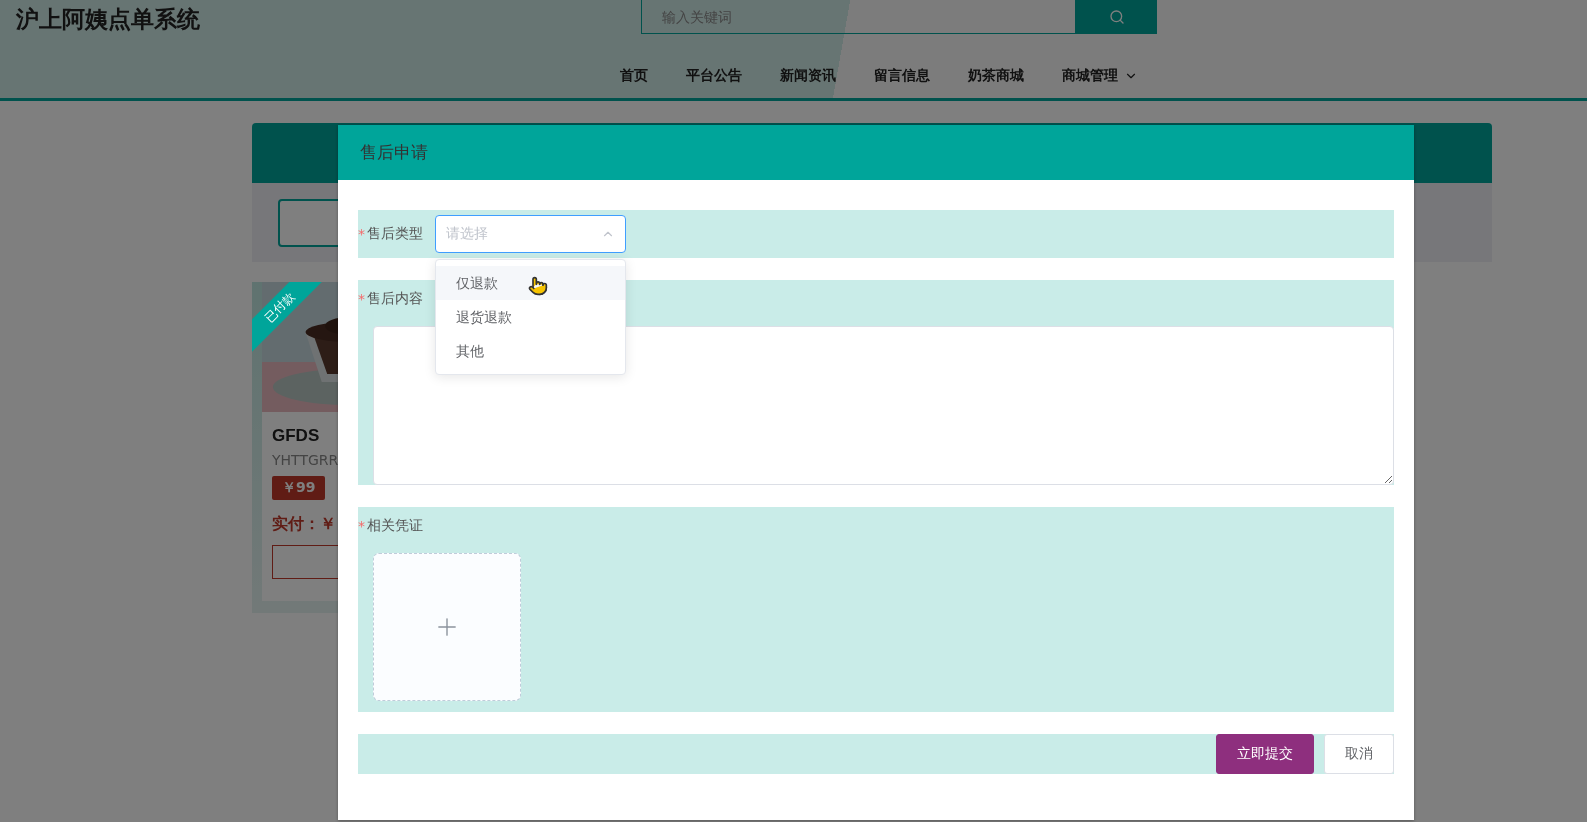  What do you see at coordinates (306, 460) in the screenshot?
I see `product-description: YHTTGRR` at bounding box center [306, 460].